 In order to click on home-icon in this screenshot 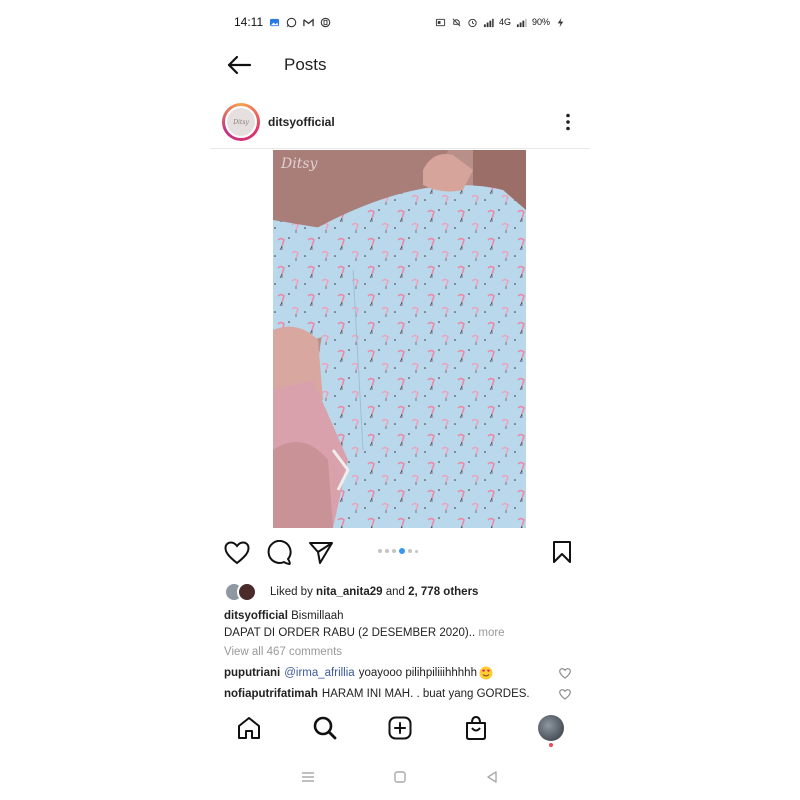, I will do `click(249, 728)`.